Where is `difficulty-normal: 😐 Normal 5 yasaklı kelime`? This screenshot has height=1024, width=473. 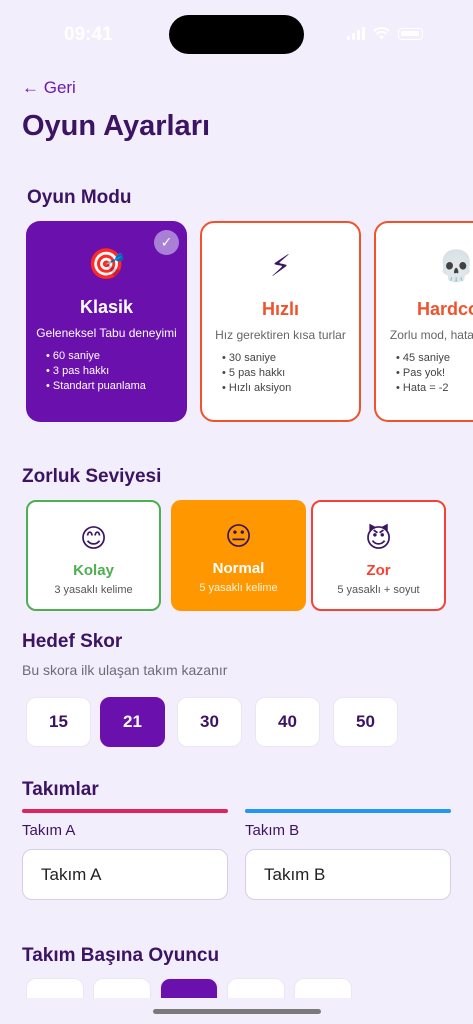
difficulty-normal: 😐 Normal 5 yasaklı kelime is located at coordinates (238, 555).